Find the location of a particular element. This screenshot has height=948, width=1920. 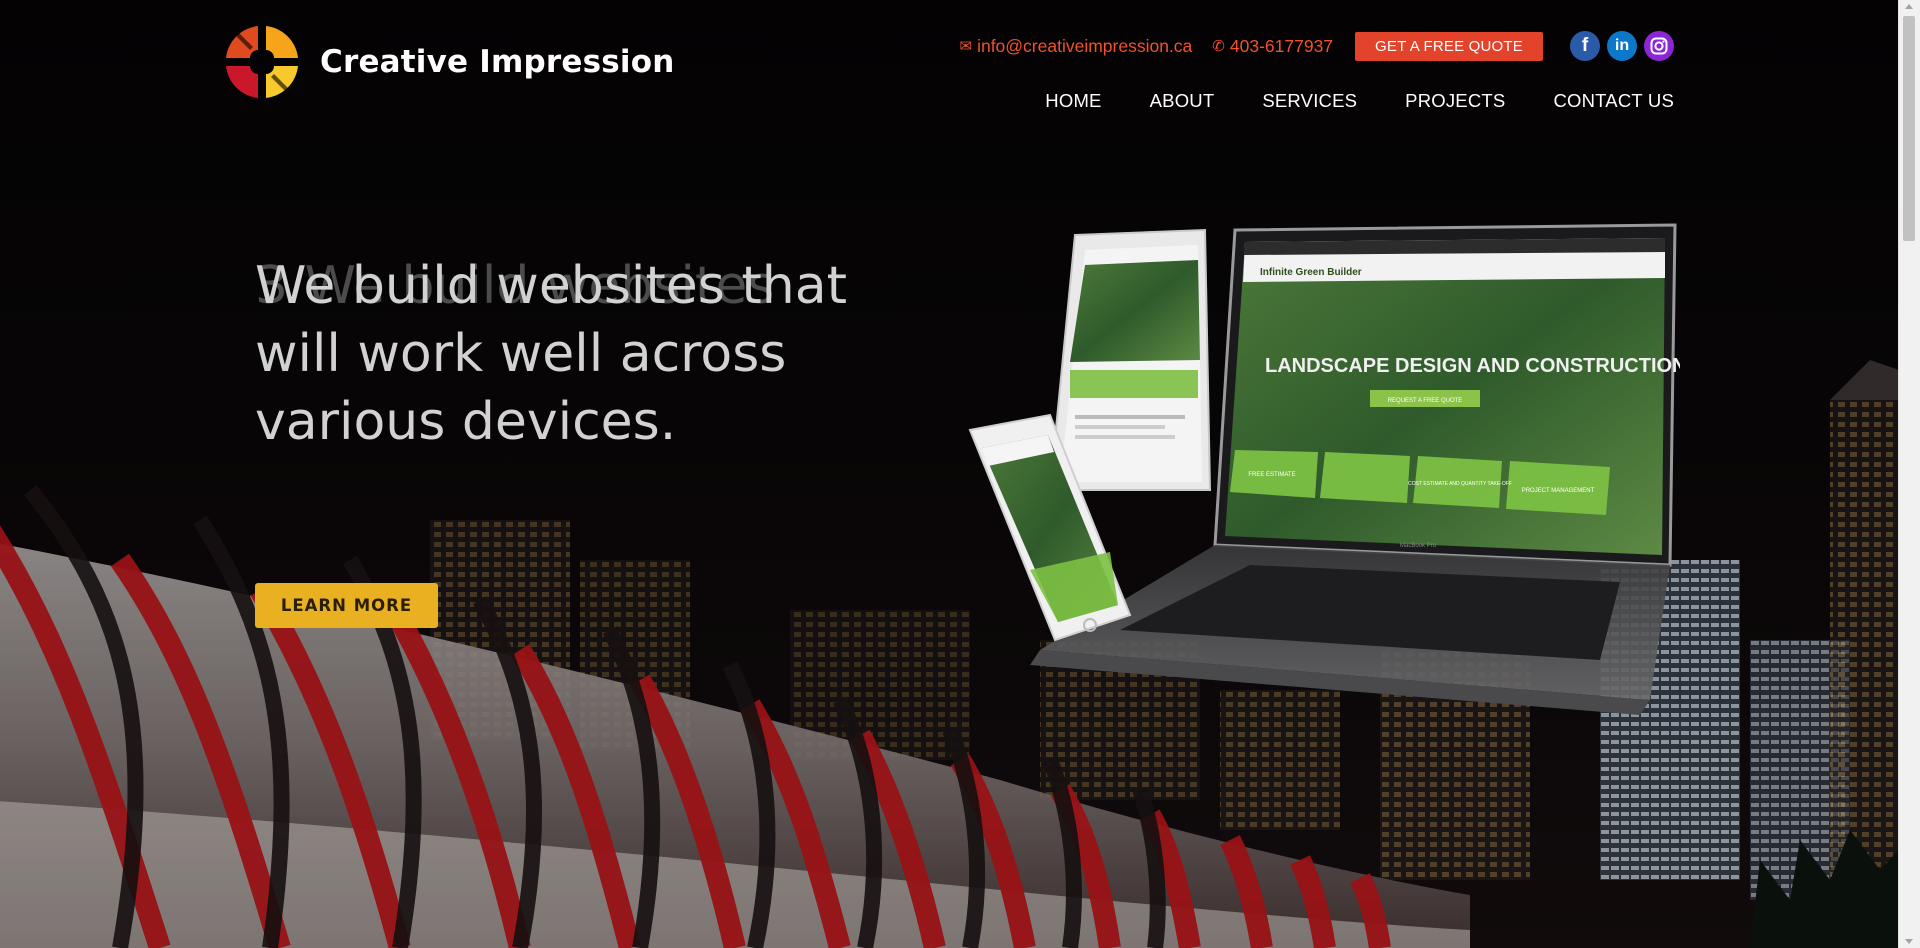

mockup-laptop-label: MacBook Pro is located at coordinates (1418, 546).